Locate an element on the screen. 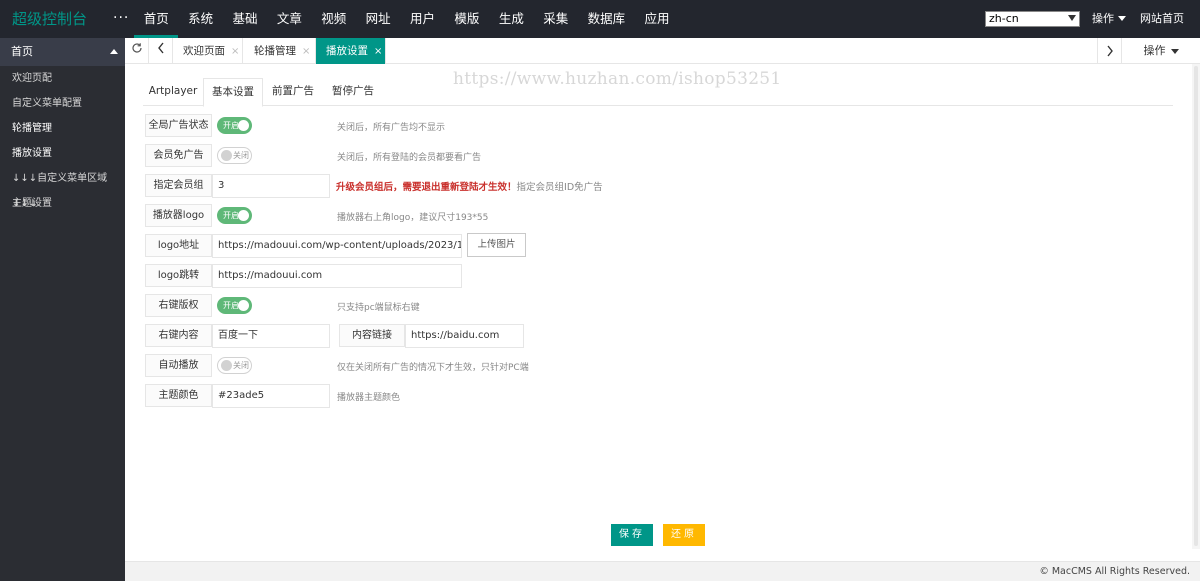  footer: © MacCMS All Rights Reserved. is located at coordinates (662, 571).